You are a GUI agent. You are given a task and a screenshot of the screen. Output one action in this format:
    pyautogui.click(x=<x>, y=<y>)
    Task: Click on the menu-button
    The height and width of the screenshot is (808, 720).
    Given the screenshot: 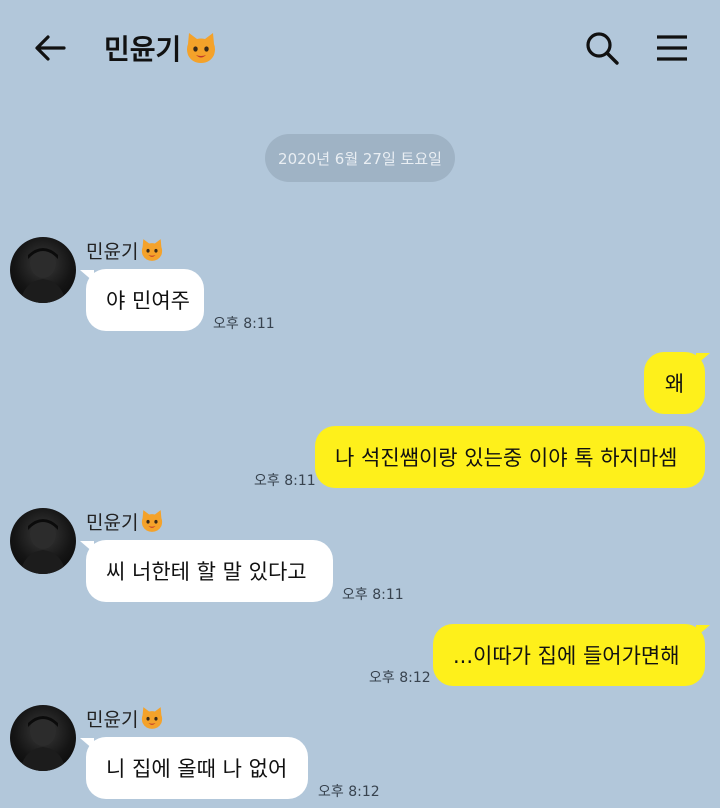 What is the action you would take?
    pyautogui.click(x=672, y=48)
    